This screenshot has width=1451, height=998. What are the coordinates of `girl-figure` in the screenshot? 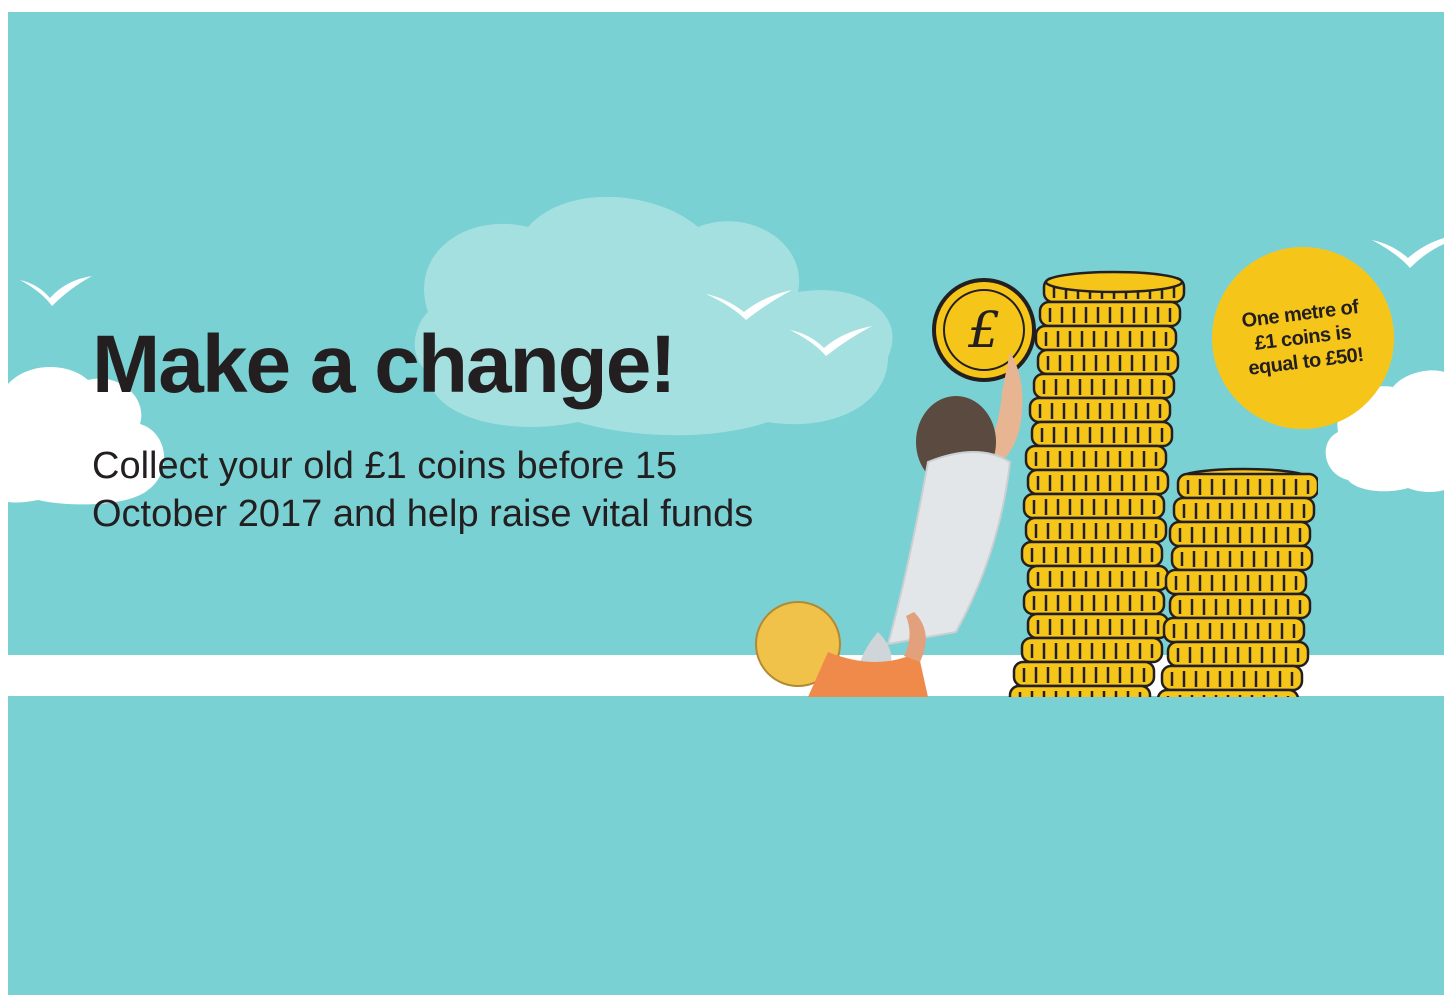 It's located at (940, 512).